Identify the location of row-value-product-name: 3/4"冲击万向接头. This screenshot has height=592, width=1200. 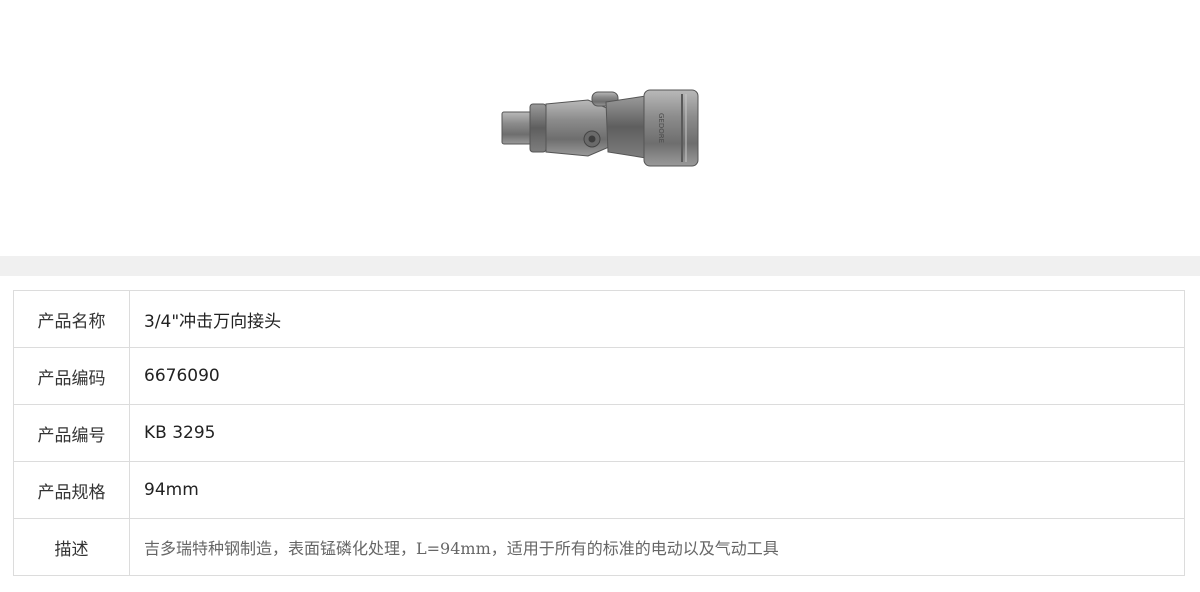
(657, 319).